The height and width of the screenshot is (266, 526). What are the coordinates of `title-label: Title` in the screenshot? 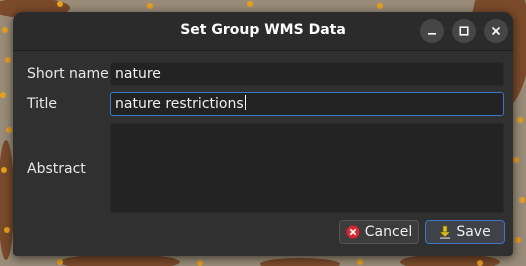 It's located at (42, 104).